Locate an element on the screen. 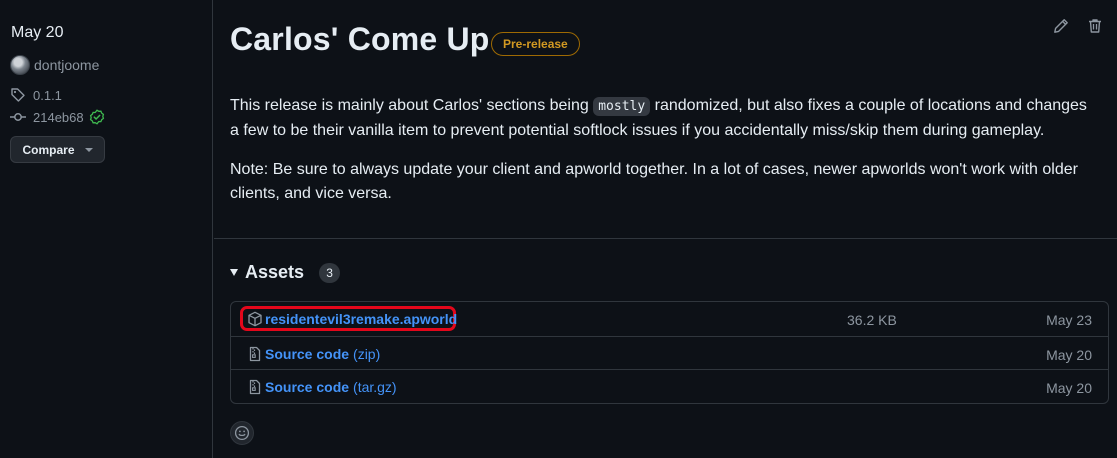 The image size is (1117, 458). asset-row: Source code (zip) May 20 is located at coordinates (669, 353).